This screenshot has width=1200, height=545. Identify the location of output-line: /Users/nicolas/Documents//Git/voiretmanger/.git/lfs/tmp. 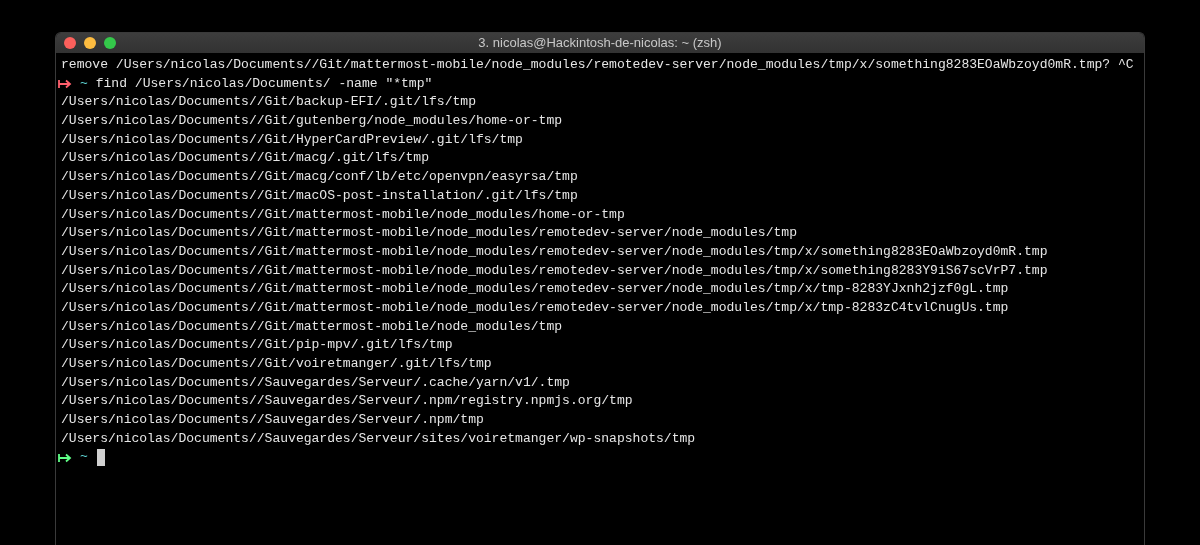
(276, 364).